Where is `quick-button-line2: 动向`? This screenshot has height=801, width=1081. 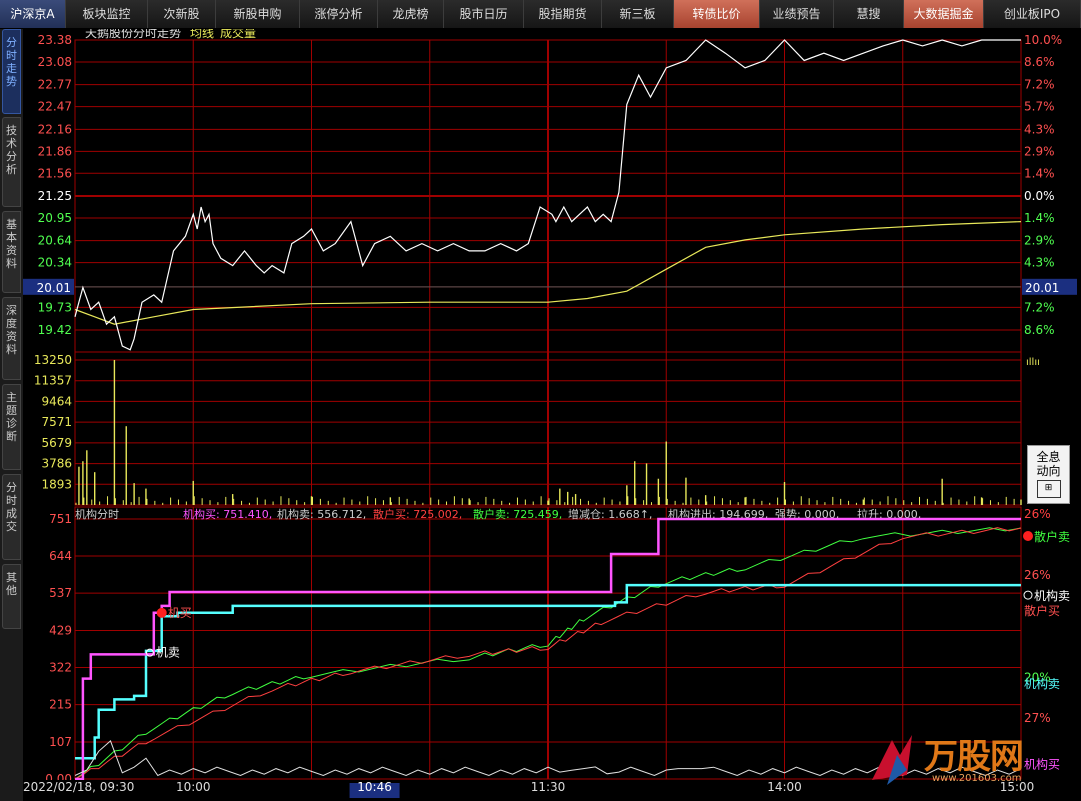
quick-button-line2: 动向 is located at coordinates (1048, 471).